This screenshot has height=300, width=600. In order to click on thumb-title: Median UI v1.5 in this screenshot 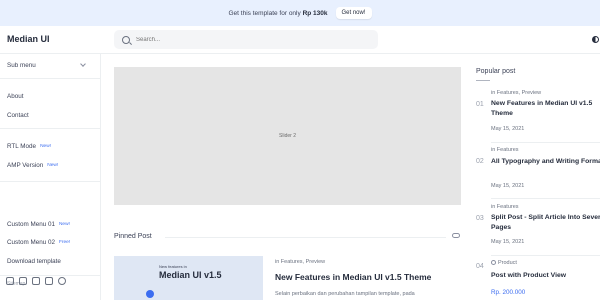, I will do `click(190, 275)`.